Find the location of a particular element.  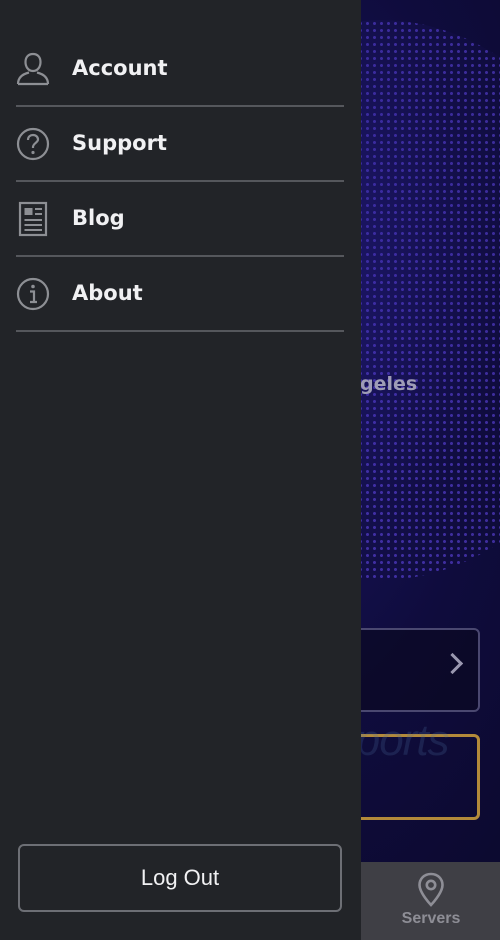

menu-item-label: Support is located at coordinates (119, 143).